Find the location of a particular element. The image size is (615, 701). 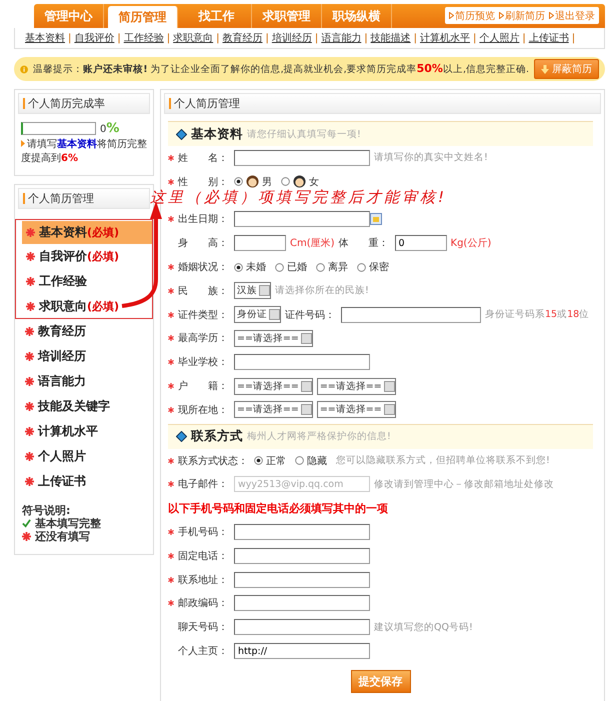

menu-item: 语言能力 is located at coordinates (87, 381).